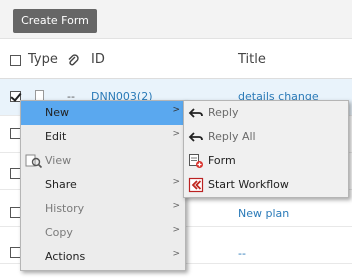 The image size is (352, 278). What do you see at coordinates (58, 160) in the screenshot?
I see `menu-item-label: View` at bounding box center [58, 160].